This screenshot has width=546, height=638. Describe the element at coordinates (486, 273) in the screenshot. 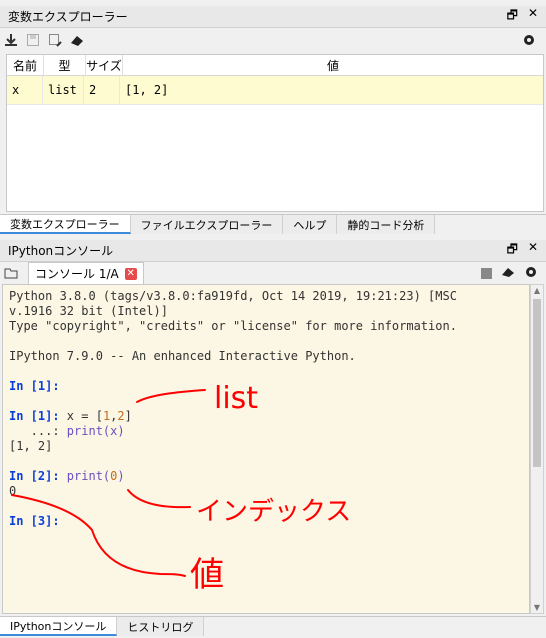

I see `stop-icon` at that location.